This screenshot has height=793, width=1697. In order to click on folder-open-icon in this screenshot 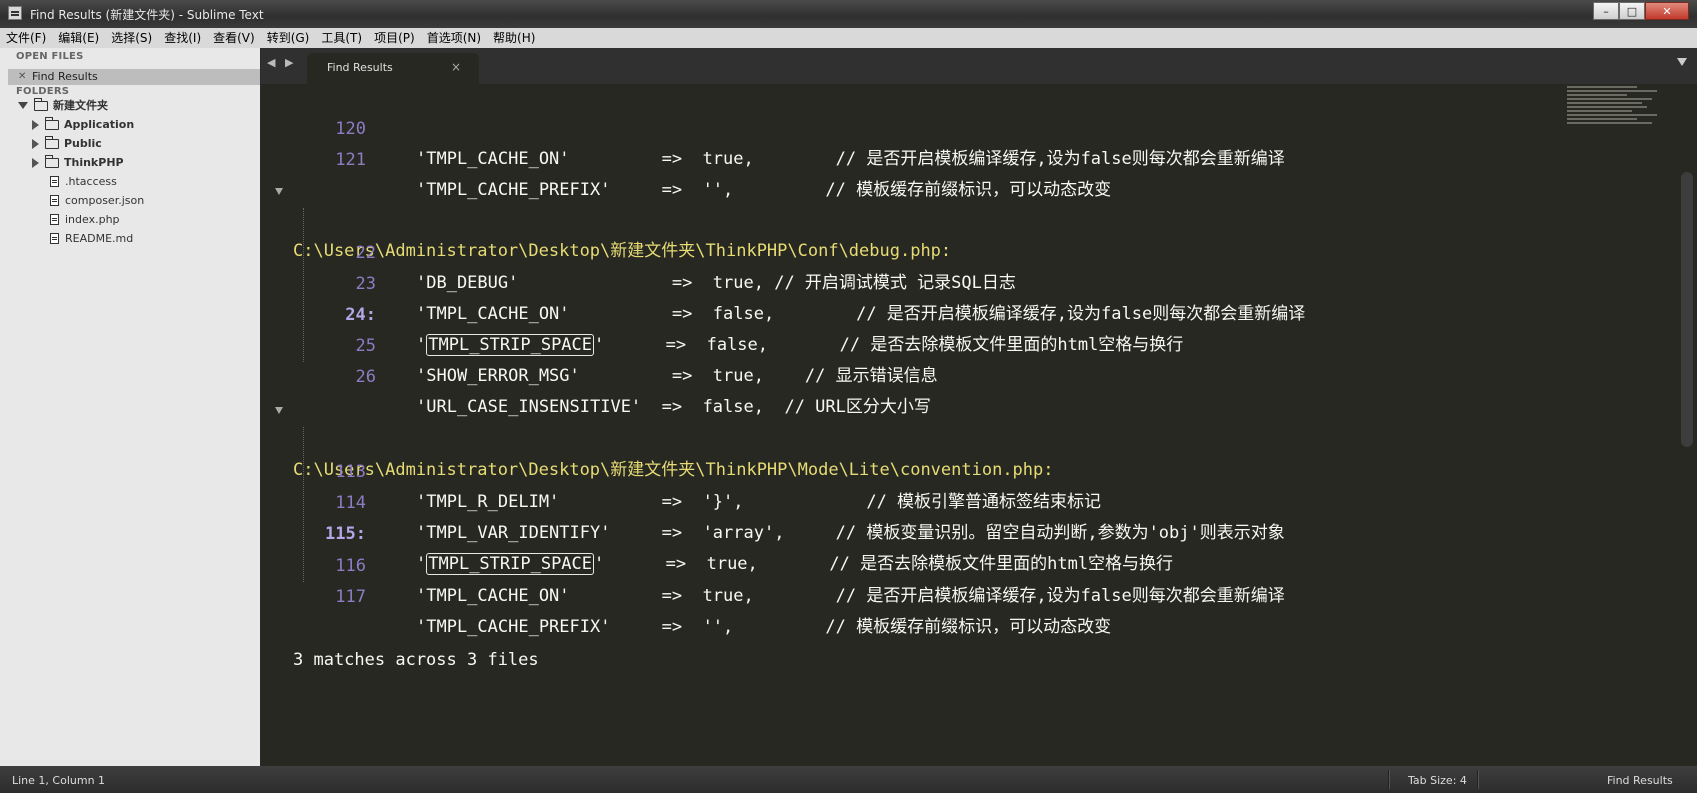, I will do `click(40, 104)`.